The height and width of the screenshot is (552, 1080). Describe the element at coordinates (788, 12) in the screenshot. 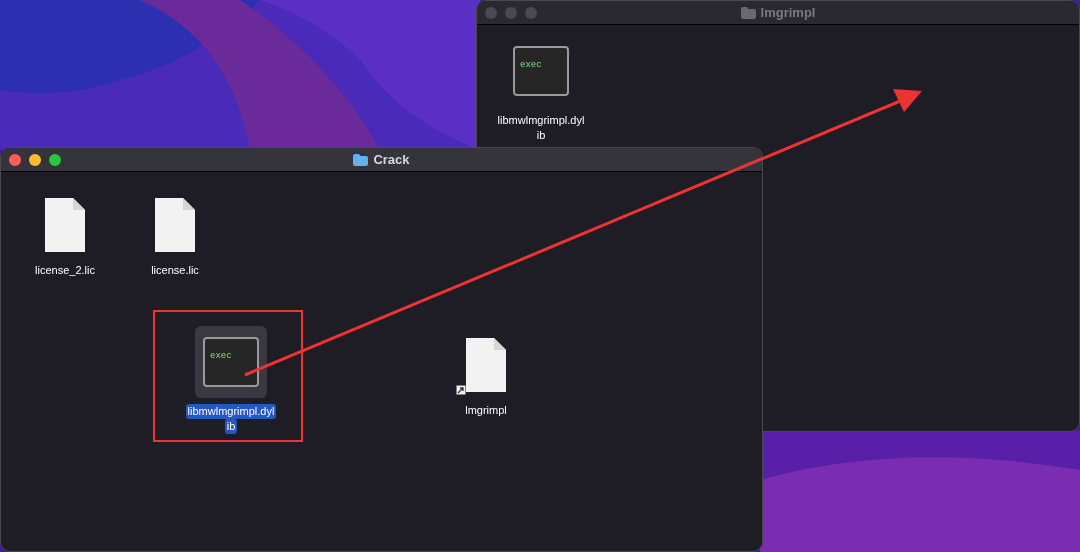

I see `window-title: lmgrimpl` at that location.